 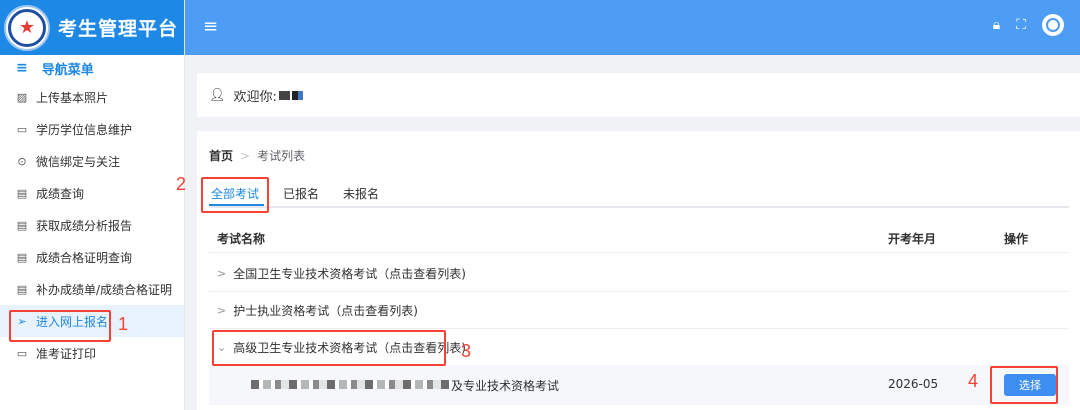 I want to click on exam-tabs: 全部考试 已报名 未报名, so click(x=639, y=193).